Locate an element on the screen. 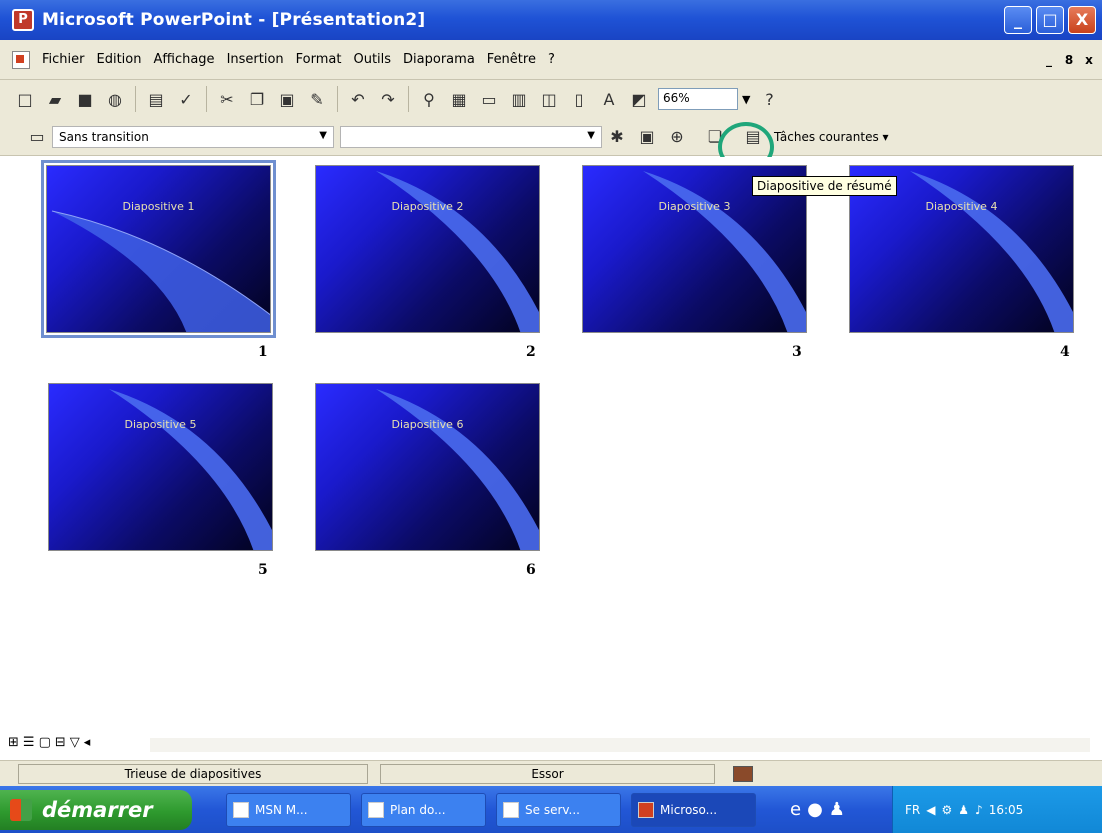 The width and height of the screenshot is (1102, 833). slide-number: 3 is located at coordinates (797, 352).